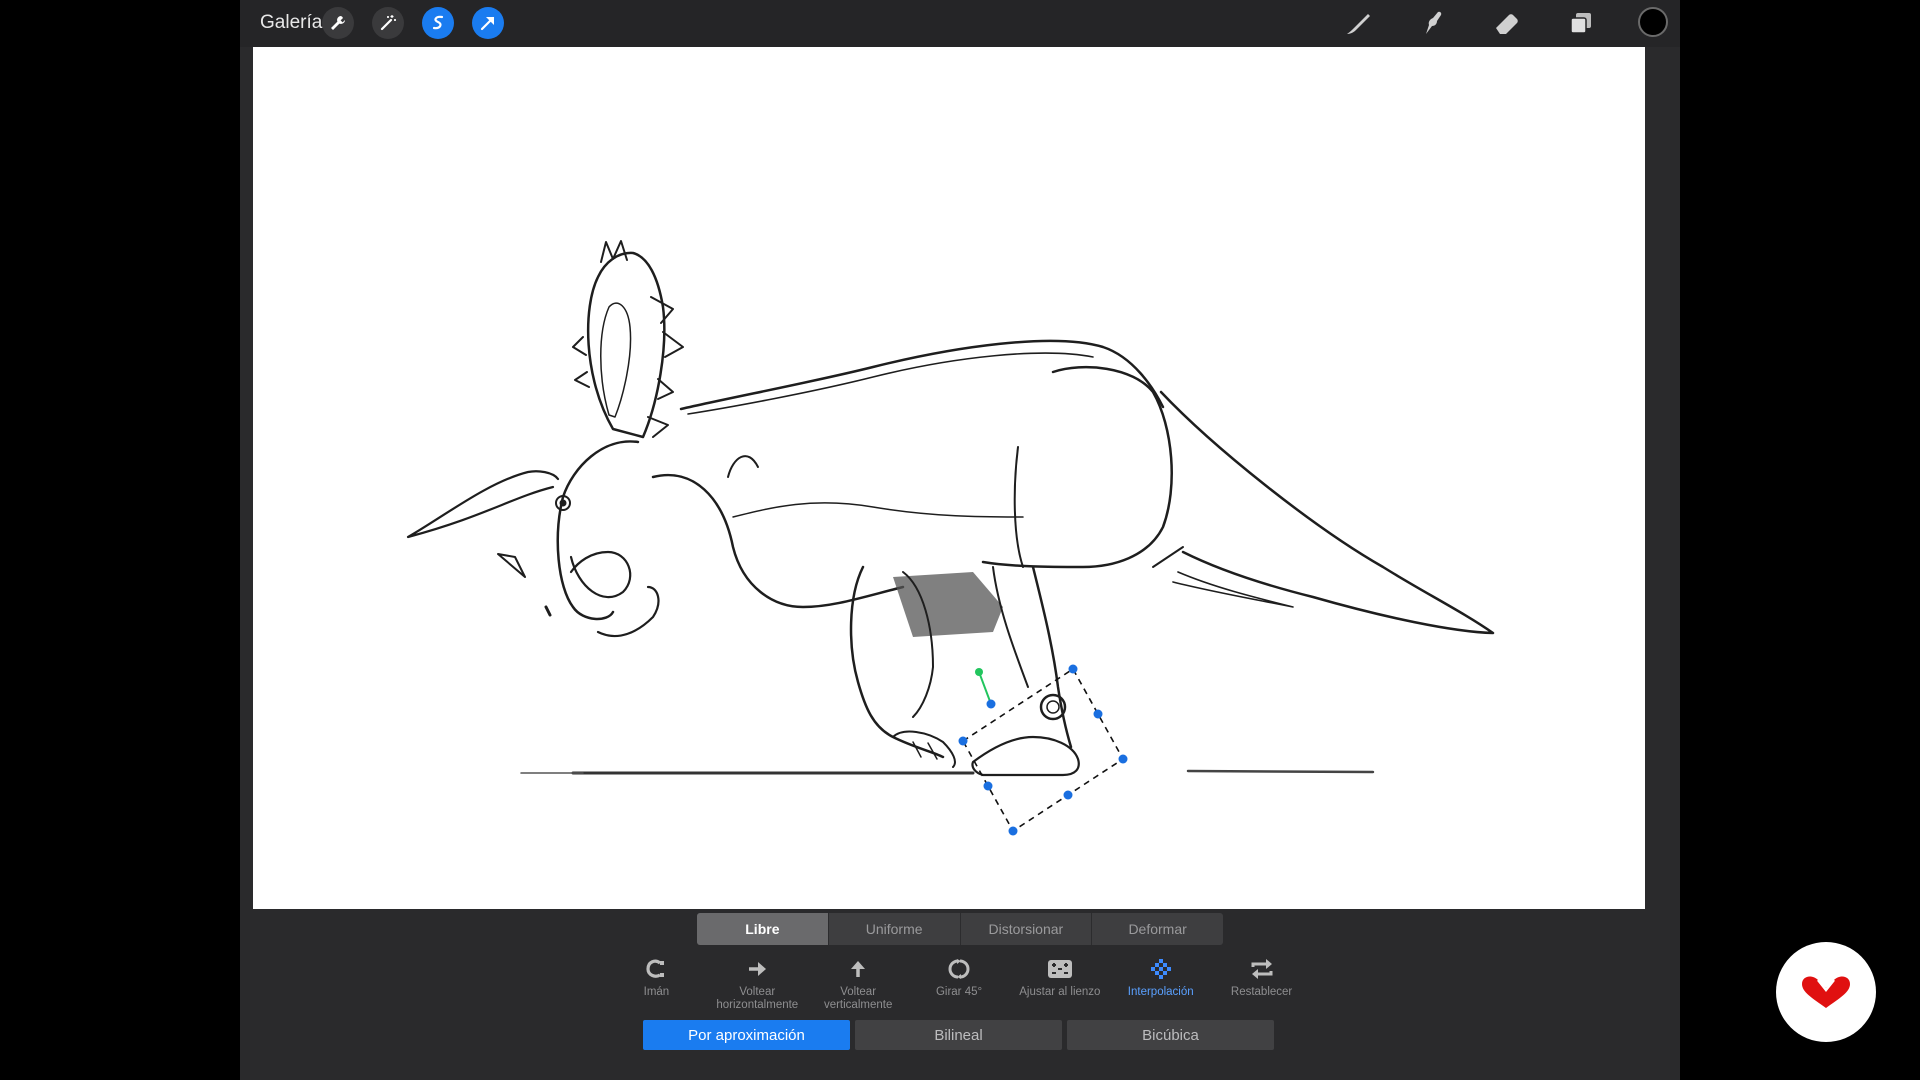 The image size is (1920, 1080). What do you see at coordinates (1059, 986) in the screenshot?
I see `fit-to-canvas-button: Ajustar al lienzo` at bounding box center [1059, 986].